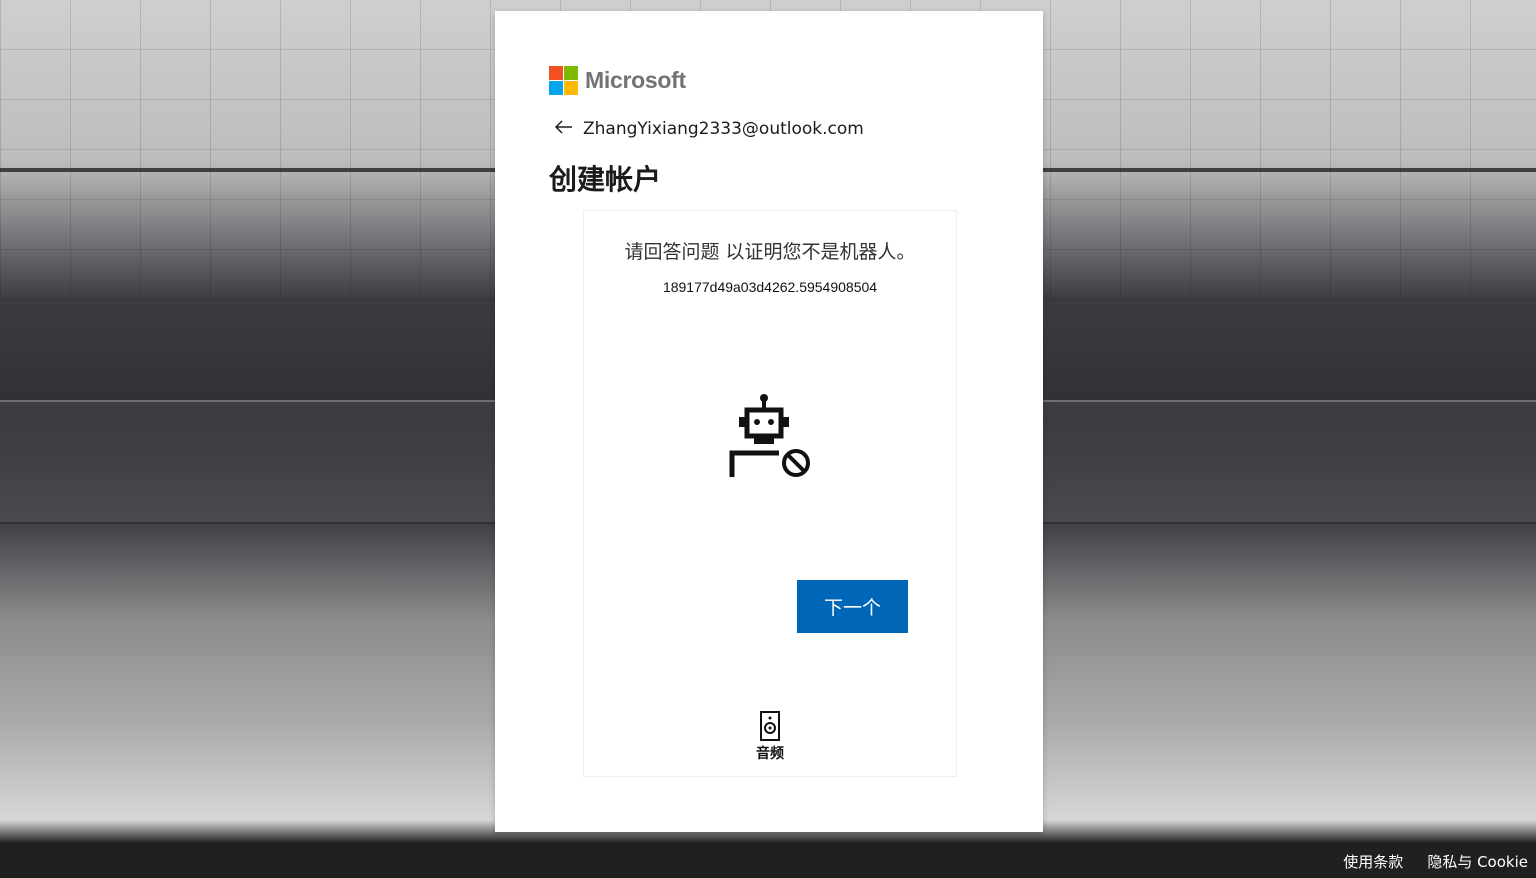  What do you see at coordinates (770, 726) in the screenshot?
I see `speaker-icon` at bounding box center [770, 726].